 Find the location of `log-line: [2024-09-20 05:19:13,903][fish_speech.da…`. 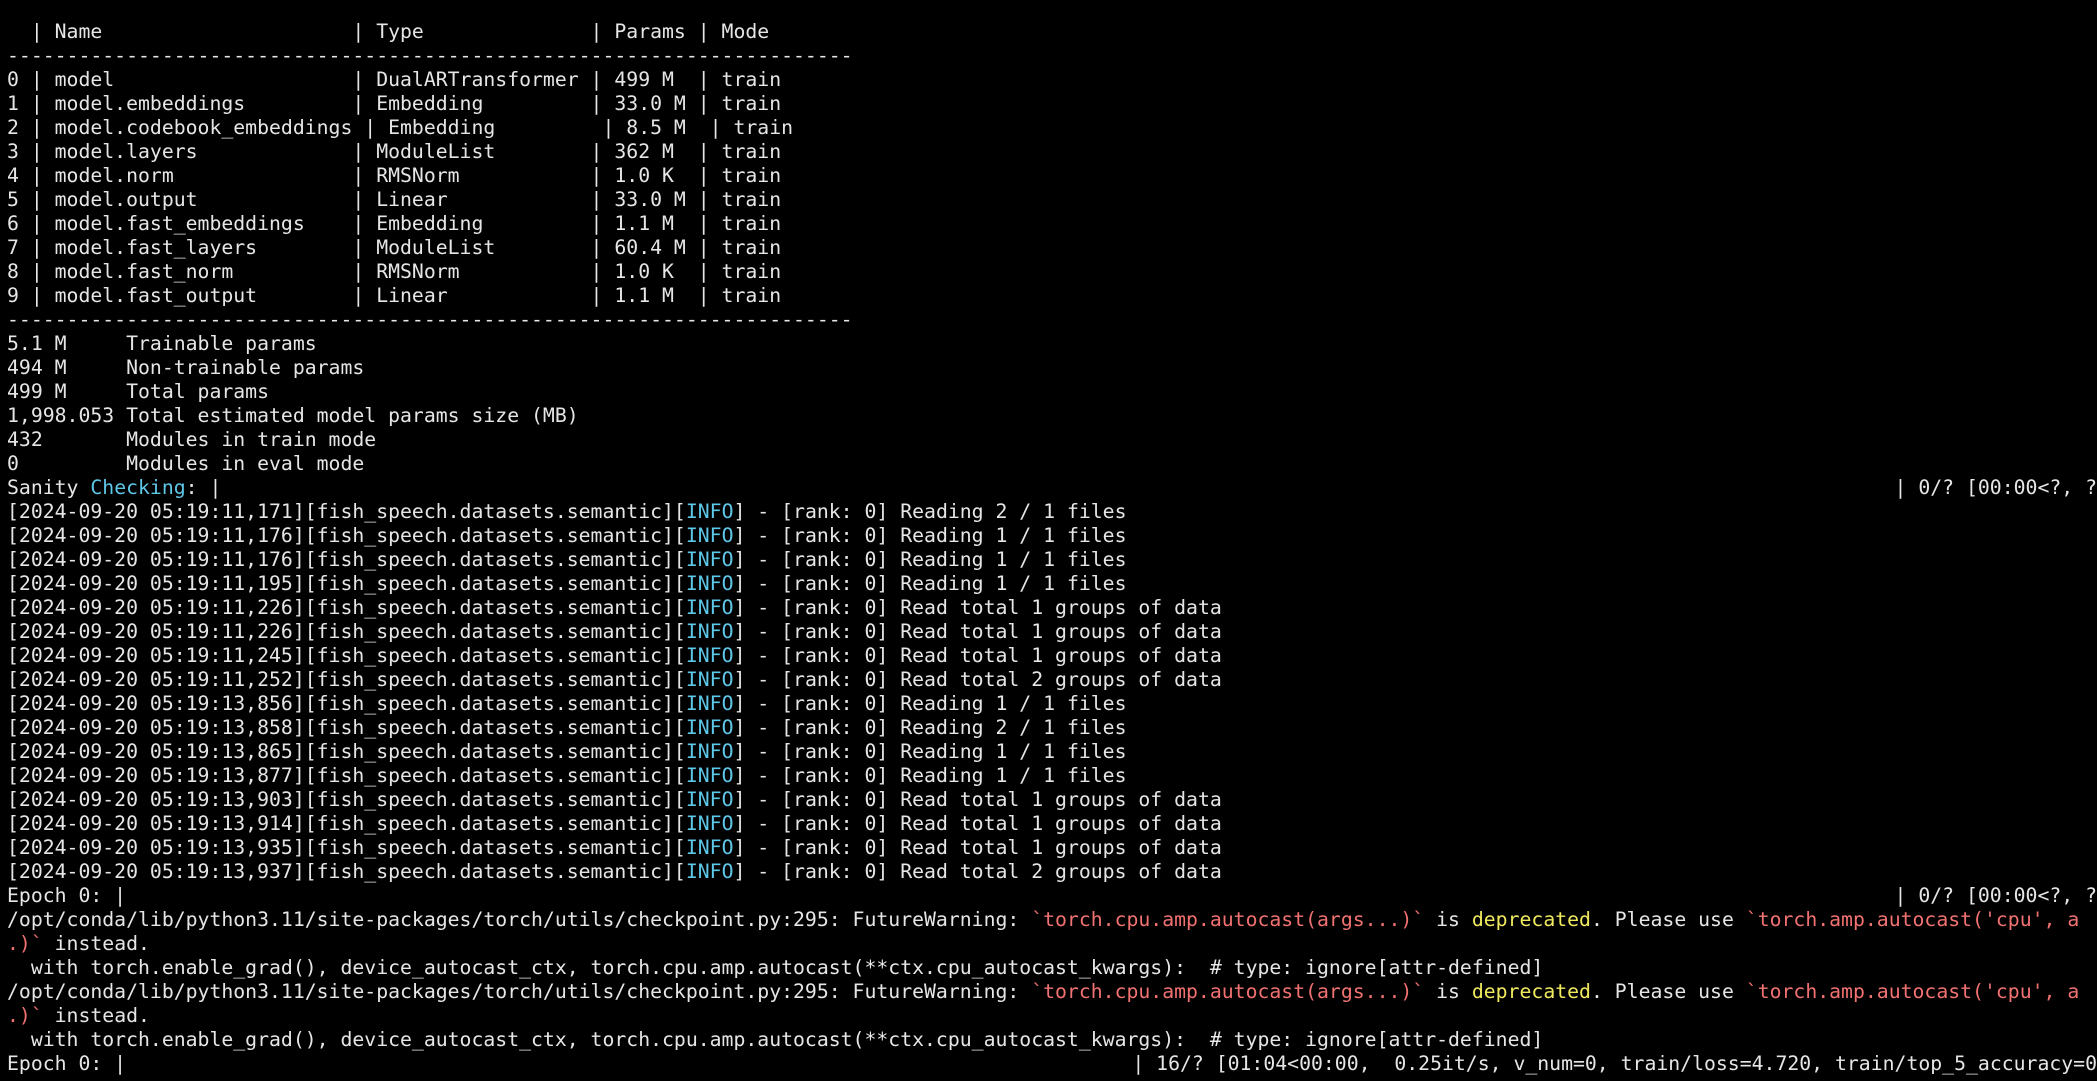

log-line: [2024-09-20 05:19:13,903][fish_speech.da… is located at coordinates (614, 799).